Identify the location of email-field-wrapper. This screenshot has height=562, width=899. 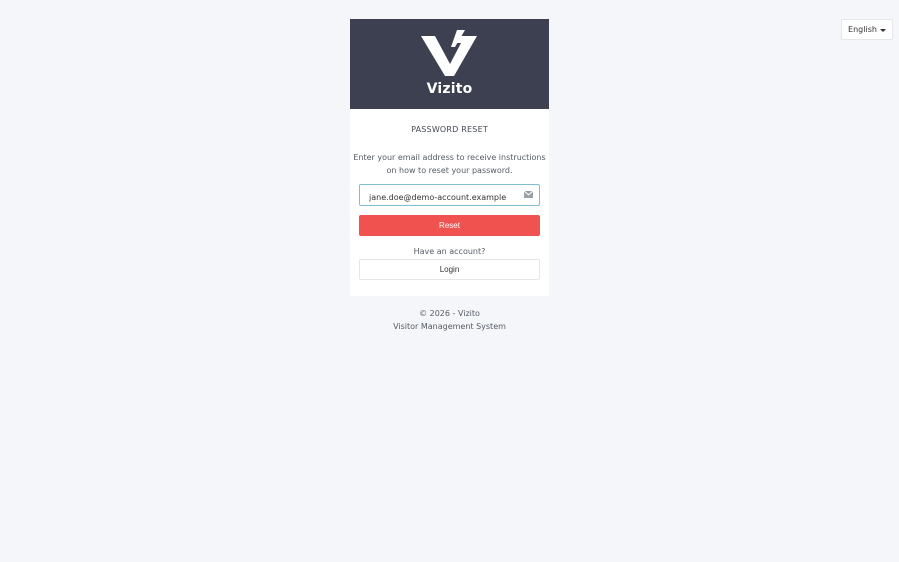
(449, 196).